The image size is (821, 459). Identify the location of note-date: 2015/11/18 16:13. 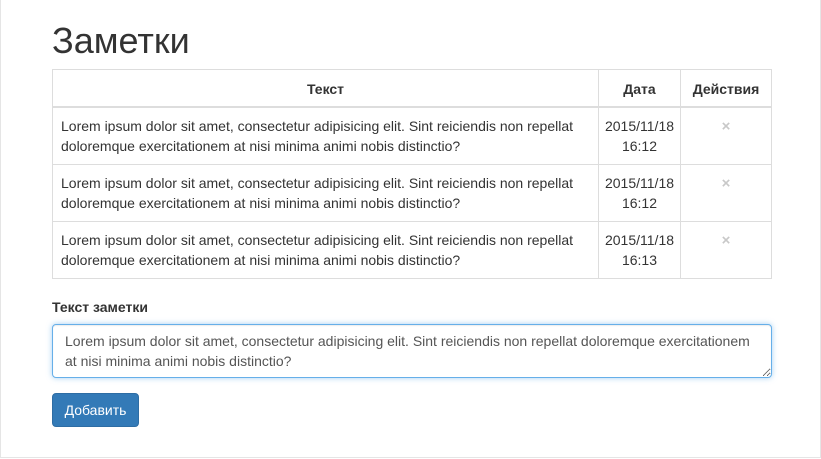
(639, 250).